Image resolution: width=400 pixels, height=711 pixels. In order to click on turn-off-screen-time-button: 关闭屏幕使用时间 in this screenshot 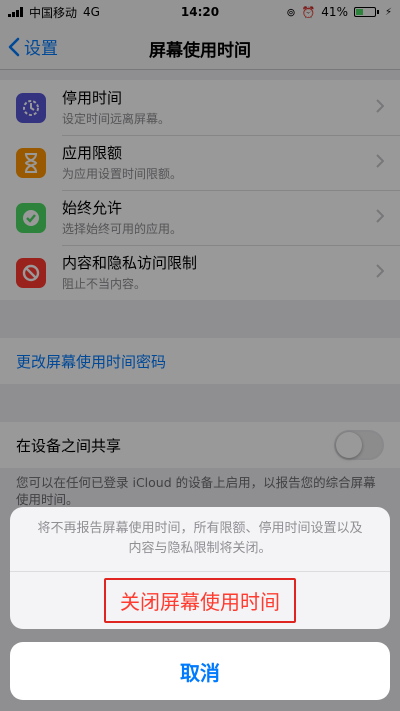, I will do `click(200, 600)`.